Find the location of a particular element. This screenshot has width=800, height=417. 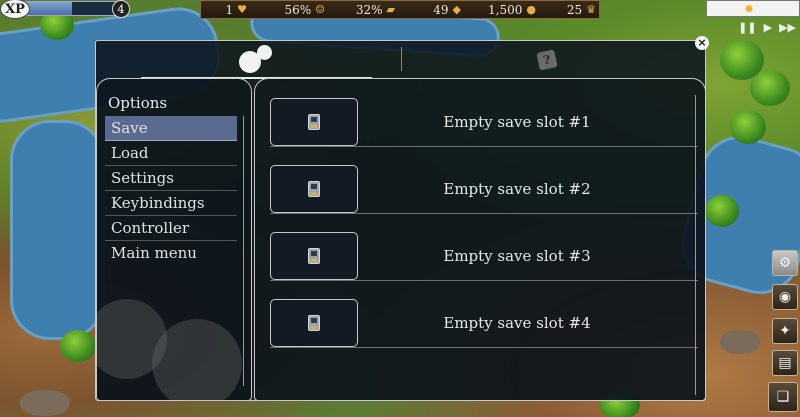

save-slot: Empty save slot #1 is located at coordinates (484, 122).